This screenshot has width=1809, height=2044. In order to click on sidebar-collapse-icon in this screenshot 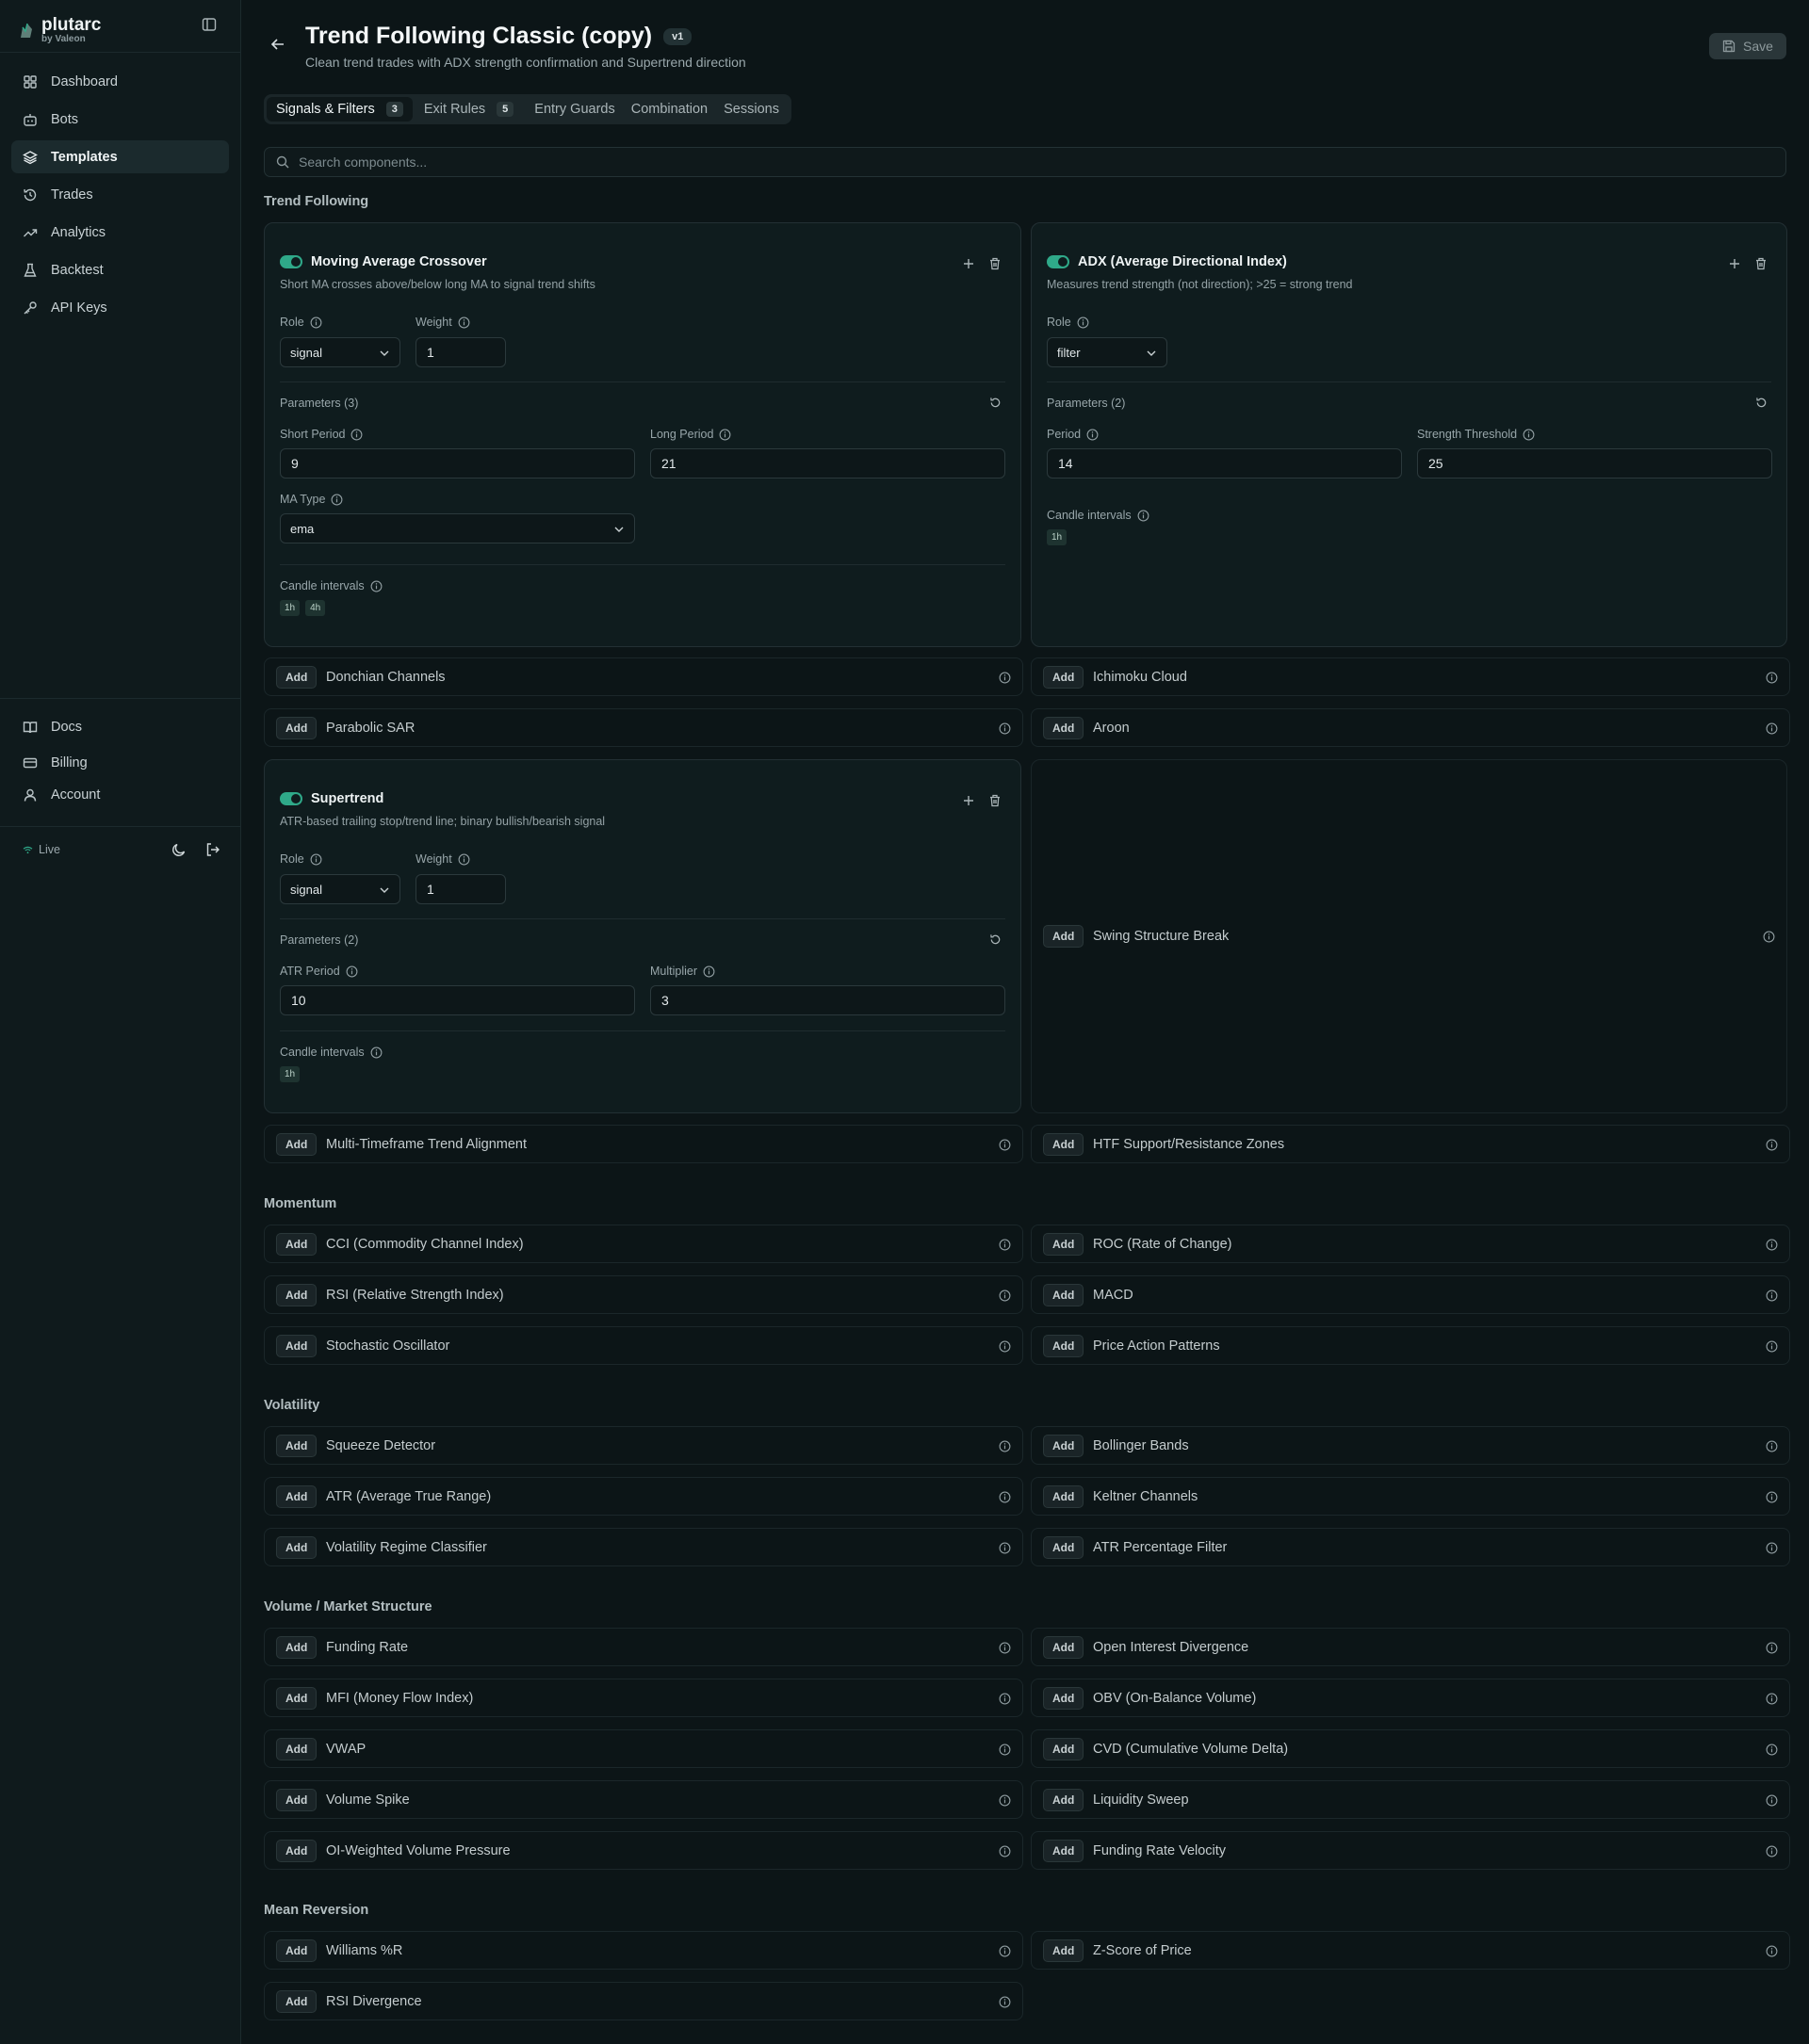, I will do `click(209, 24)`.